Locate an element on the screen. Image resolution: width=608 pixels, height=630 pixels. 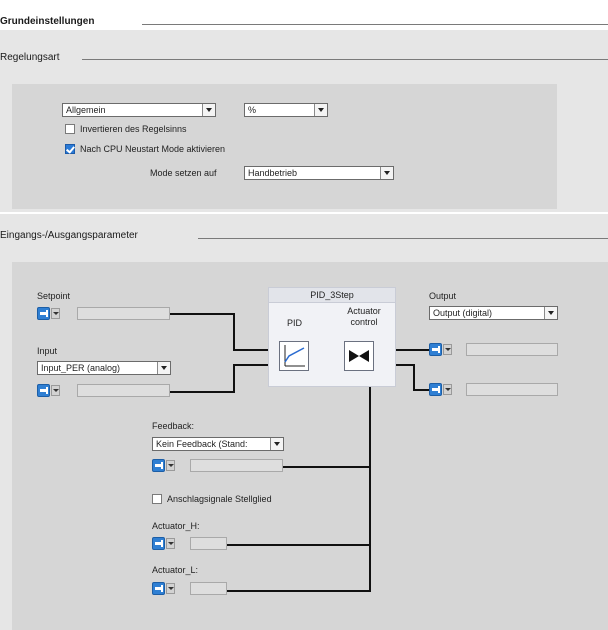
actuator-l-label: Actuator_L: is located at coordinates (175, 570).